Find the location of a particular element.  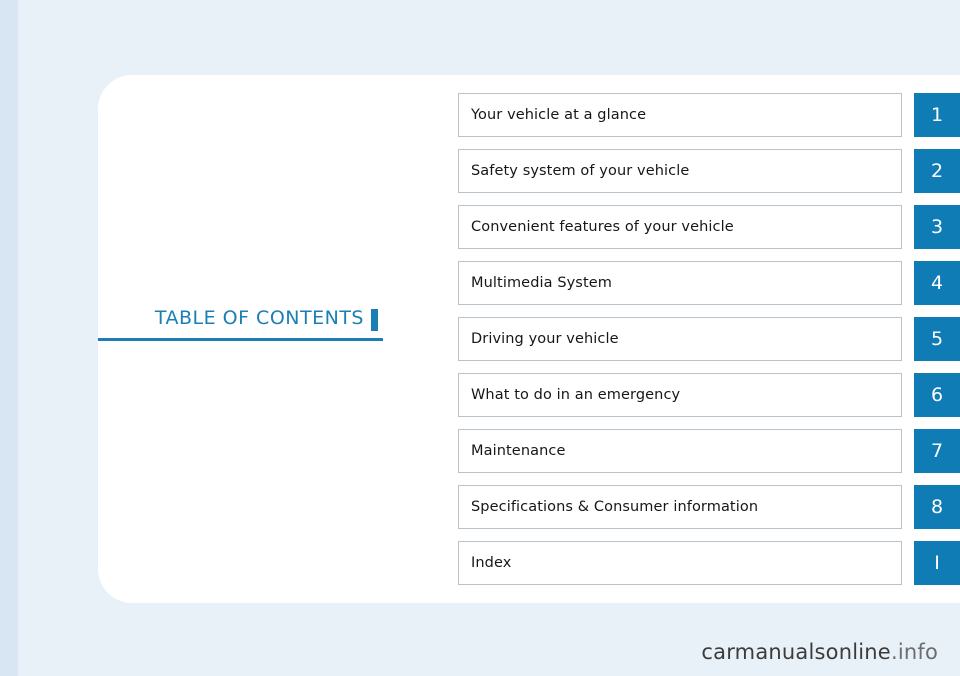

toc-chapter-number: 3 is located at coordinates (937, 227).